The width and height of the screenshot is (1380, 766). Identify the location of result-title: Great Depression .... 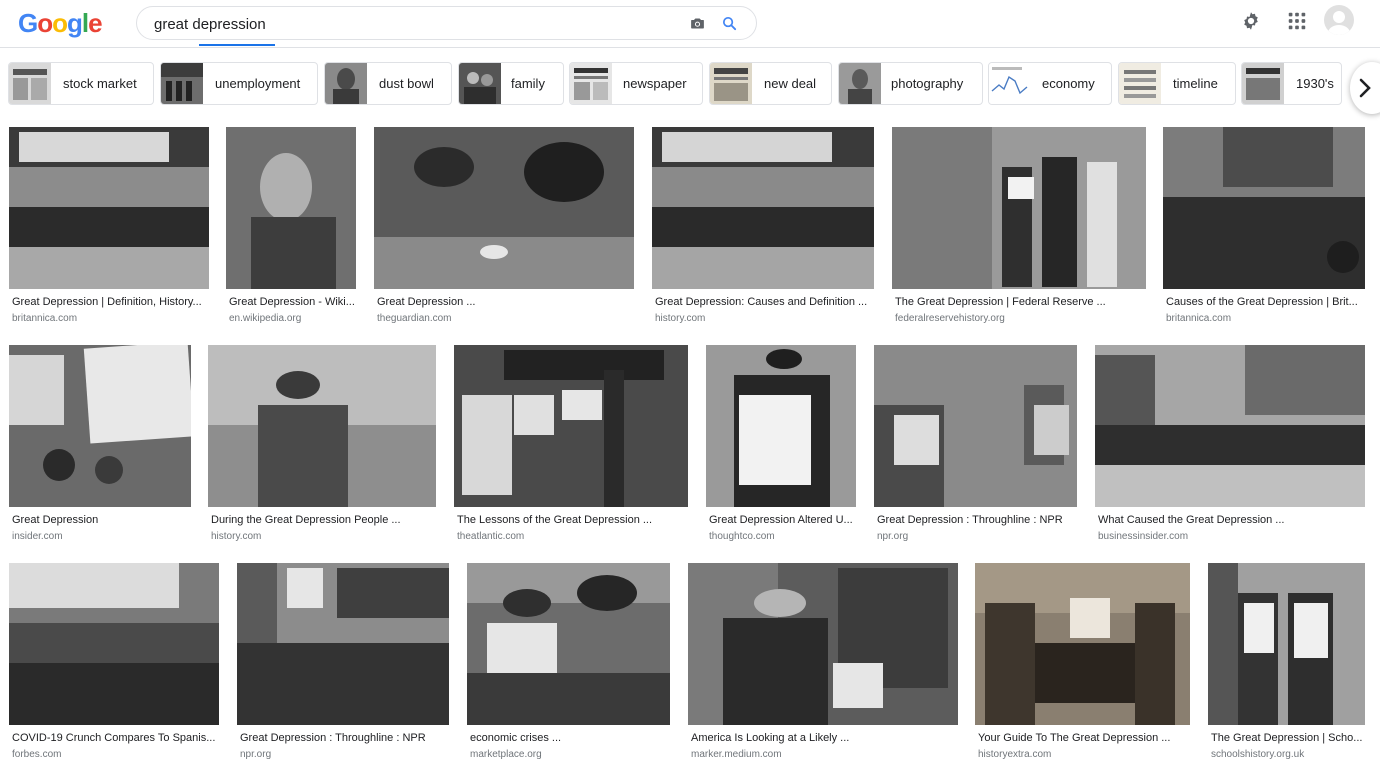
(505, 302).